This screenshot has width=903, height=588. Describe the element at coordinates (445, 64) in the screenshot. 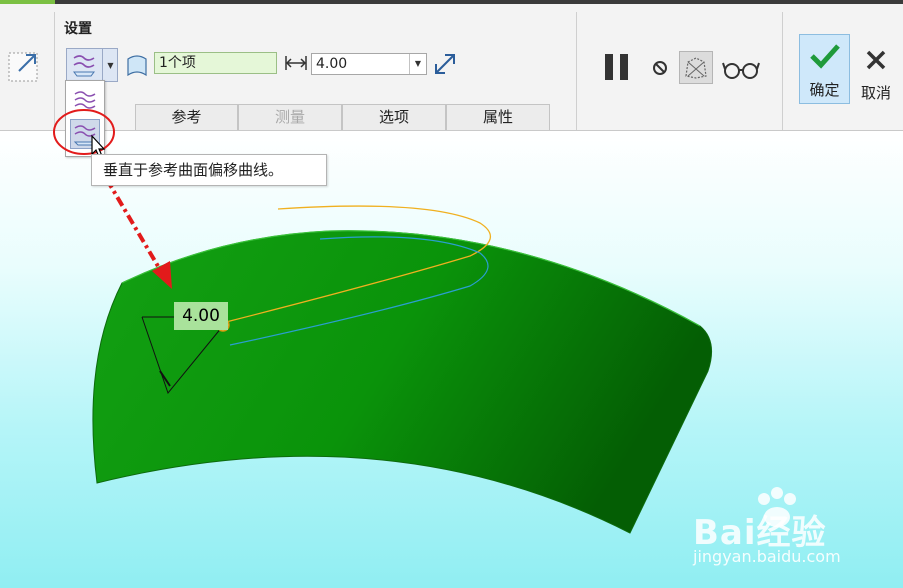

I see `flip-direction-icon` at that location.